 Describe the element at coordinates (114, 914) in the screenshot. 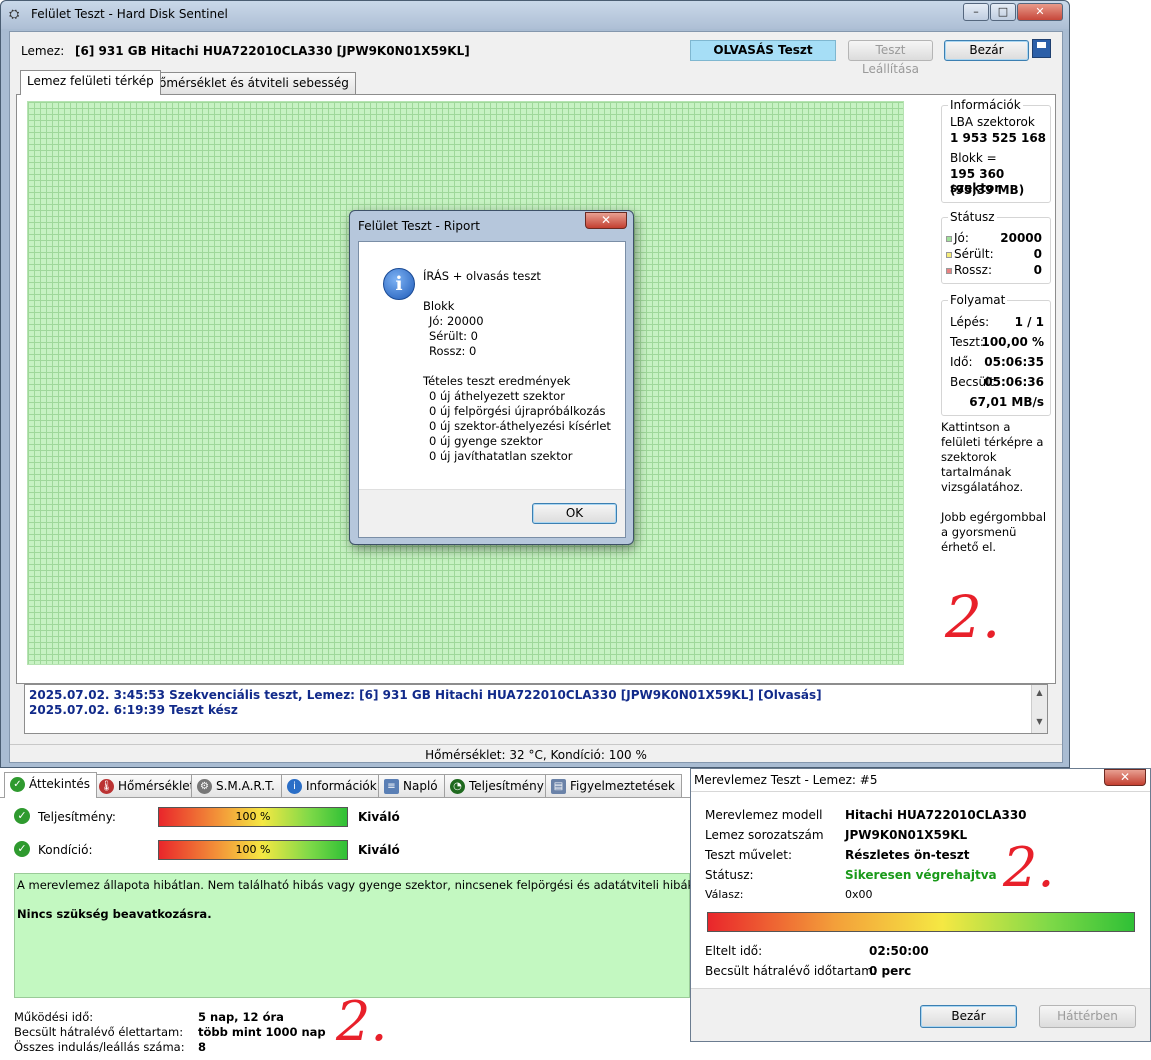

I see `health-status-action: Nincs szükség beavatkozásra.` at that location.